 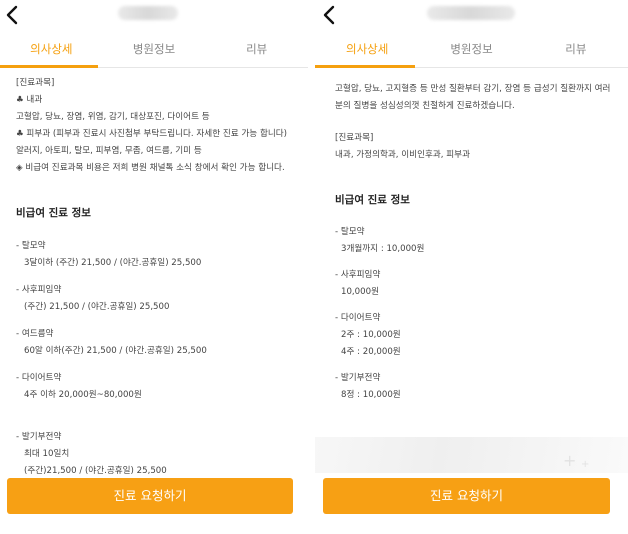 What do you see at coordinates (481, 335) in the screenshot?
I see `price-item: - 다이어트약 2주 : 10,000원 4주 : 20,000원` at bounding box center [481, 335].